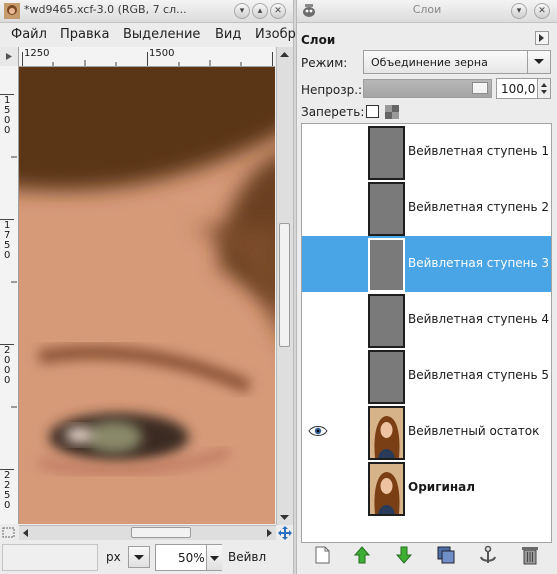  I want to click on opacity-label: Непрозр.:, so click(332, 90).